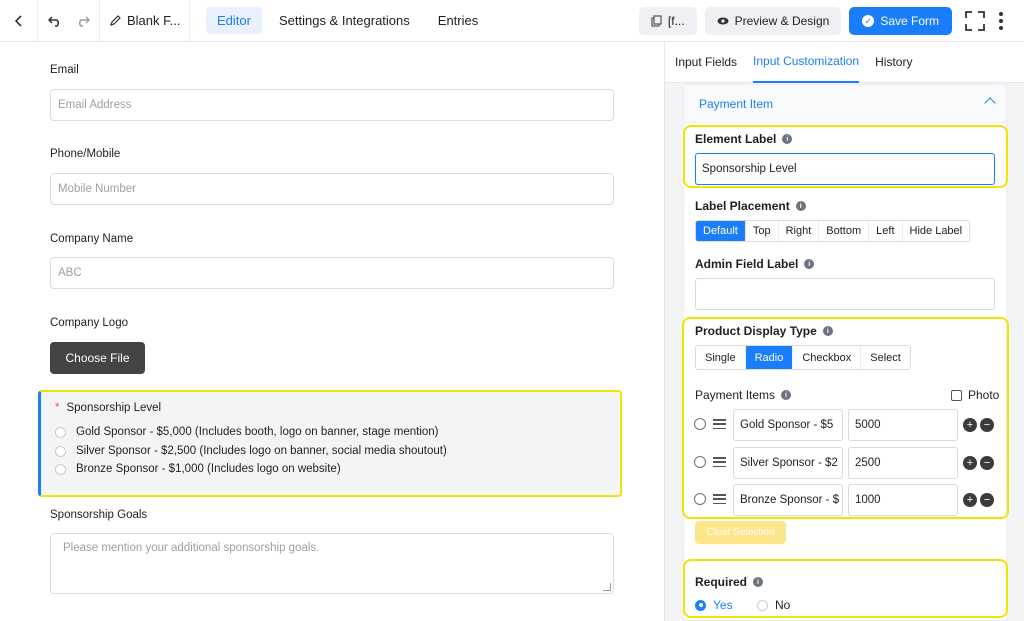  I want to click on more-options-icon, so click(1001, 21).